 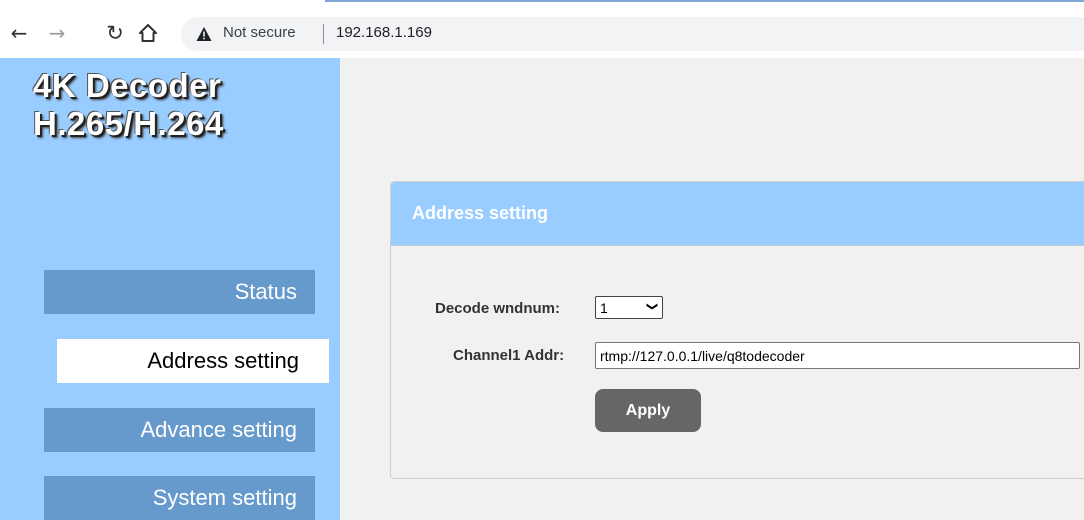 What do you see at coordinates (179, 292) in the screenshot?
I see `nav-status-button: Status` at bounding box center [179, 292].